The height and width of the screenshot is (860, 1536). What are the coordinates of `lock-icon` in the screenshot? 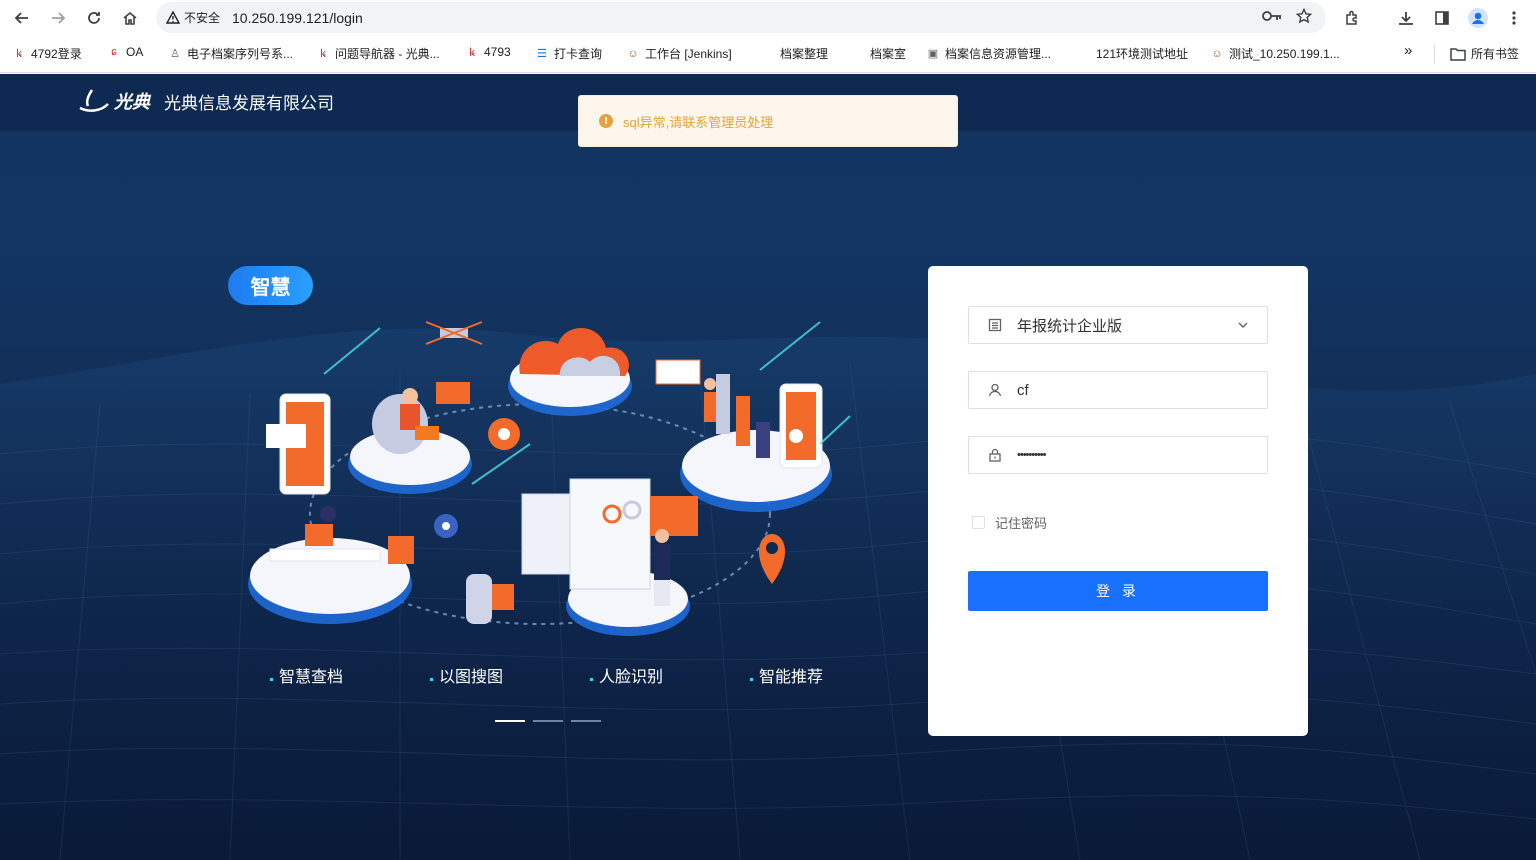 It's located at (995, 455).